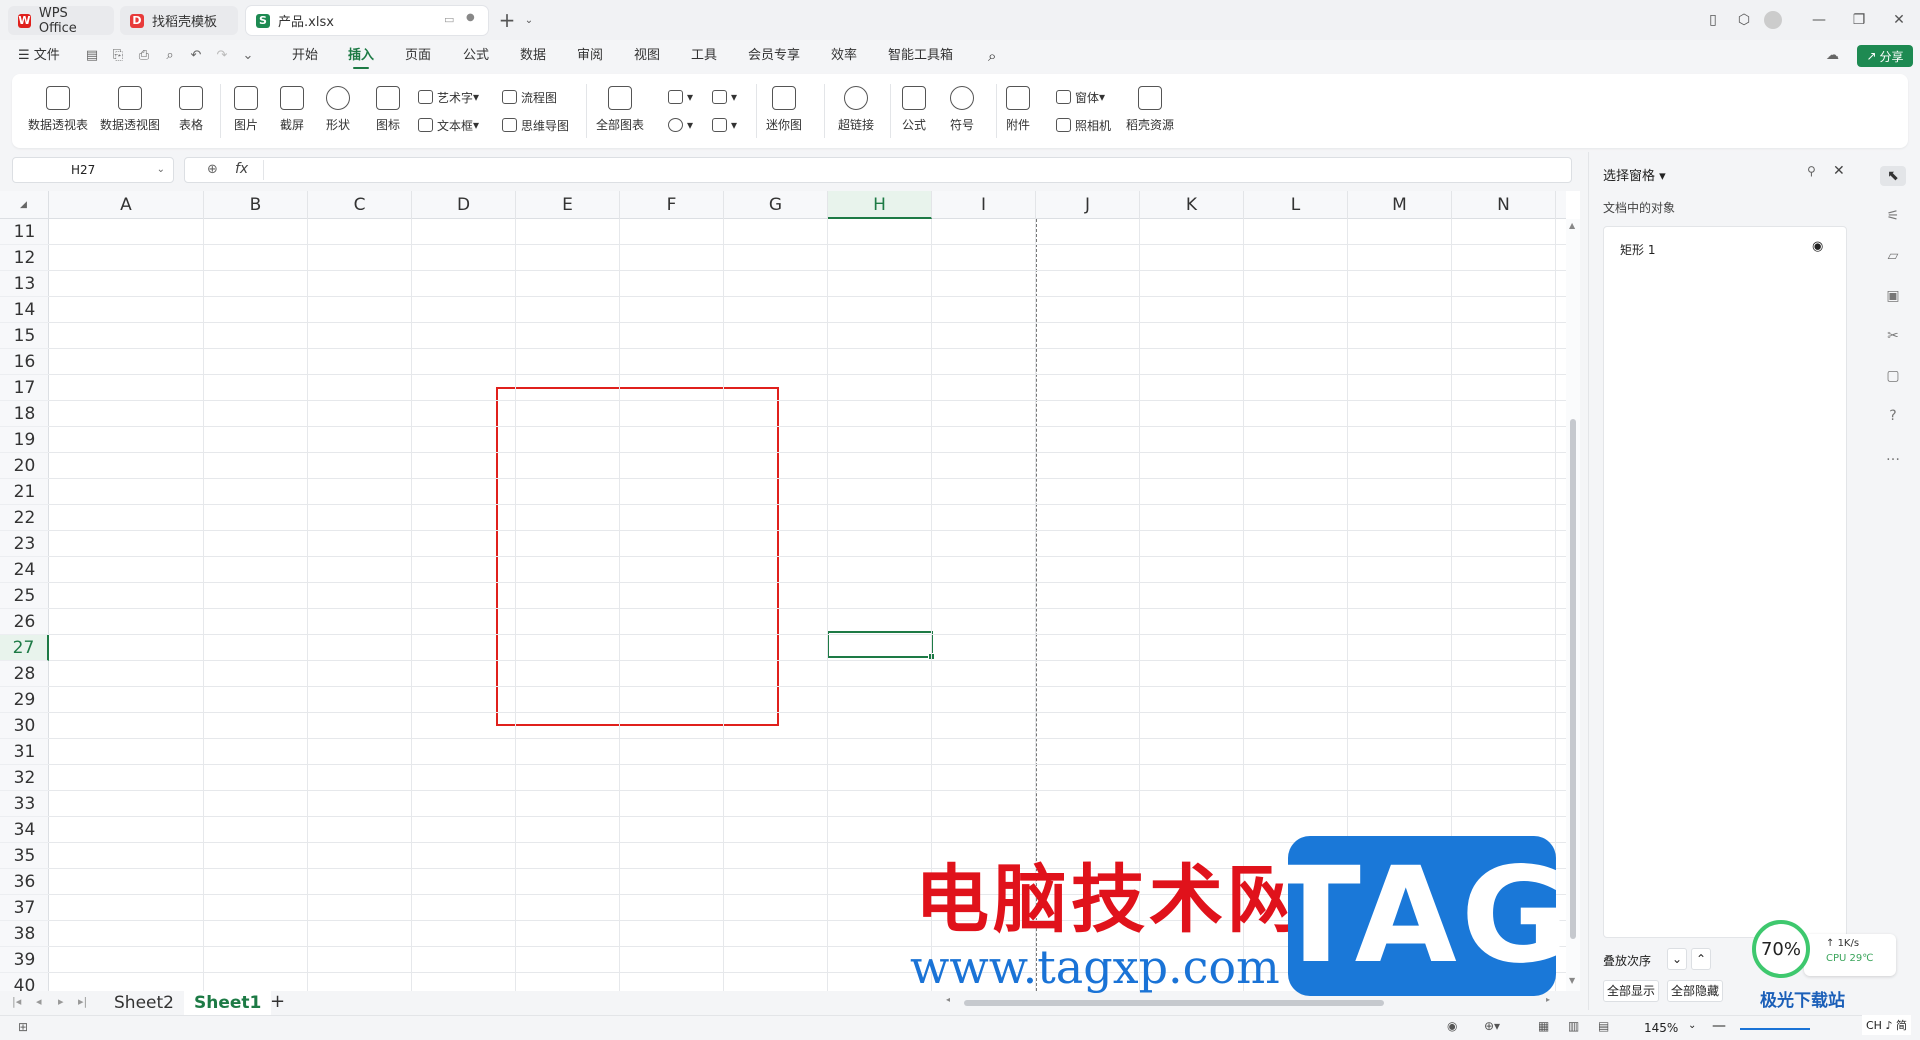 The height and width of the screenshot is (1040, 1920). Describe the element at coordinates (1713, 20) in the screenshot. I see `layout-icon: ▯` at that location.